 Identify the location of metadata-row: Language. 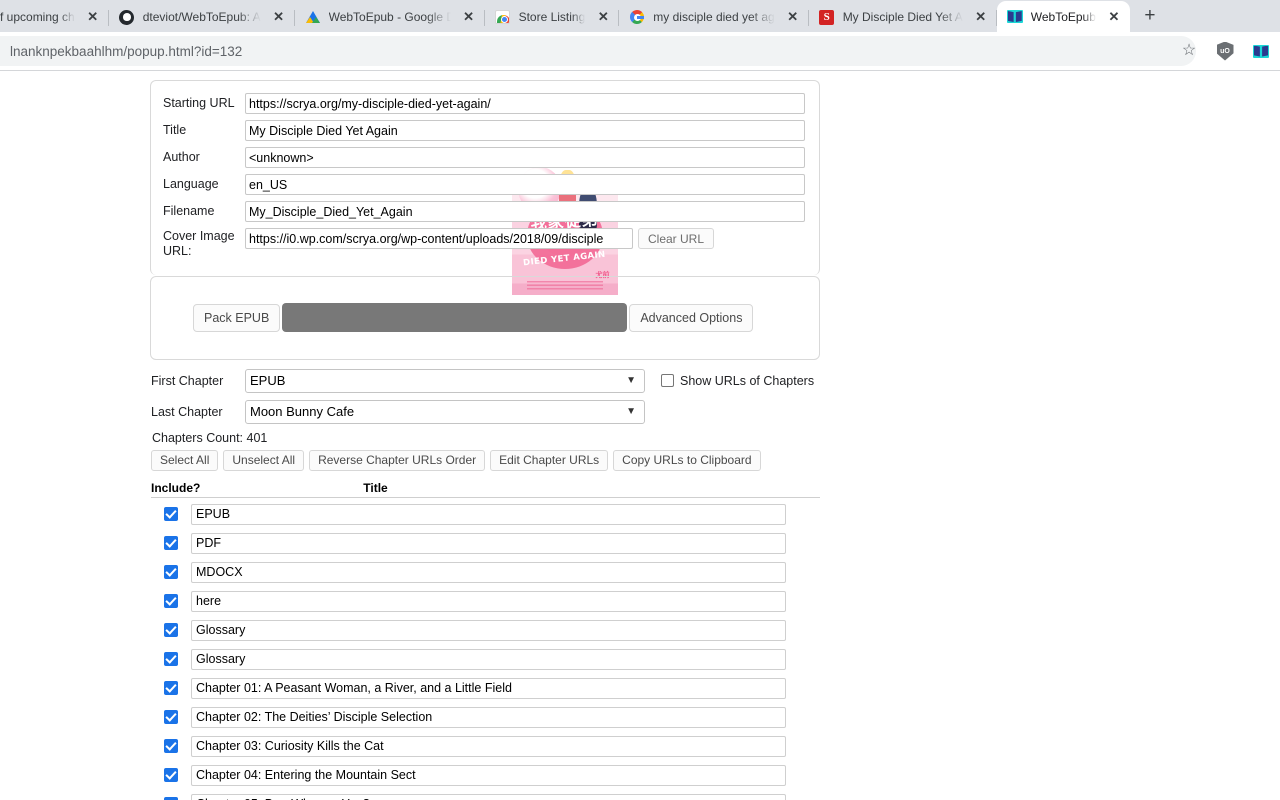
(484, 184).